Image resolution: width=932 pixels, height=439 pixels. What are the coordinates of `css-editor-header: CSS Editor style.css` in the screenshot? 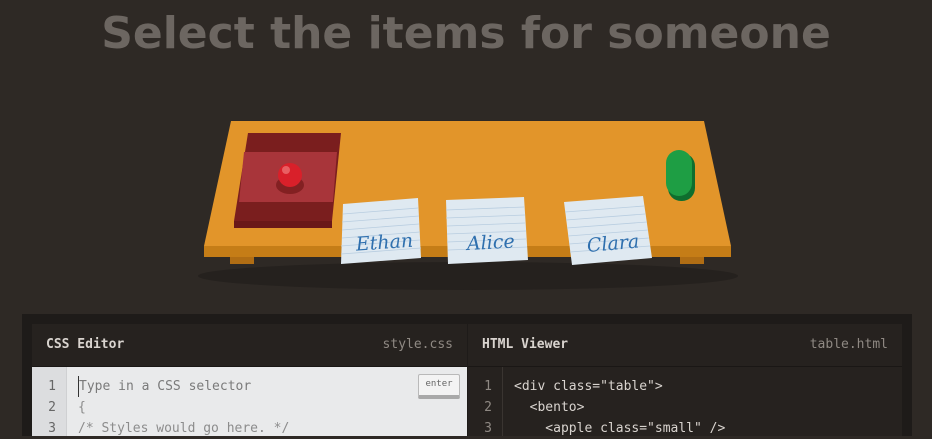 It's located at (249, 345).